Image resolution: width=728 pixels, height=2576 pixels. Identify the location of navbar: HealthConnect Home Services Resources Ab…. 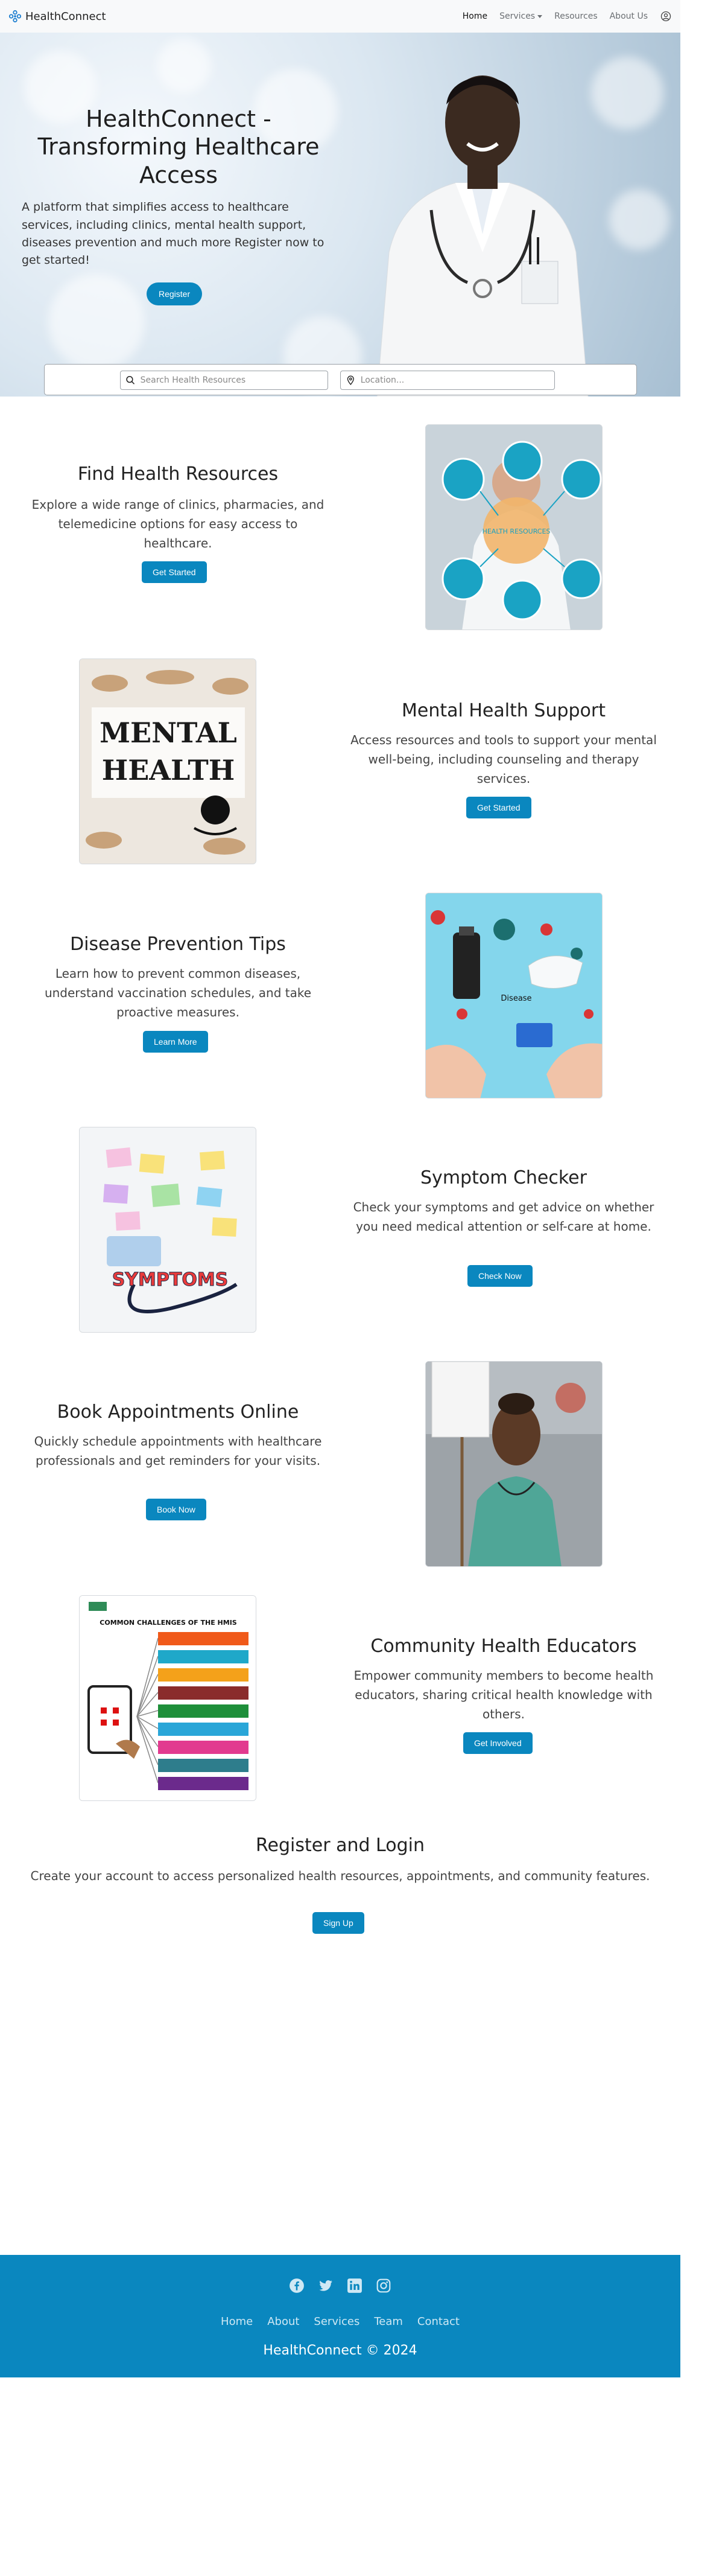
(340, 16).